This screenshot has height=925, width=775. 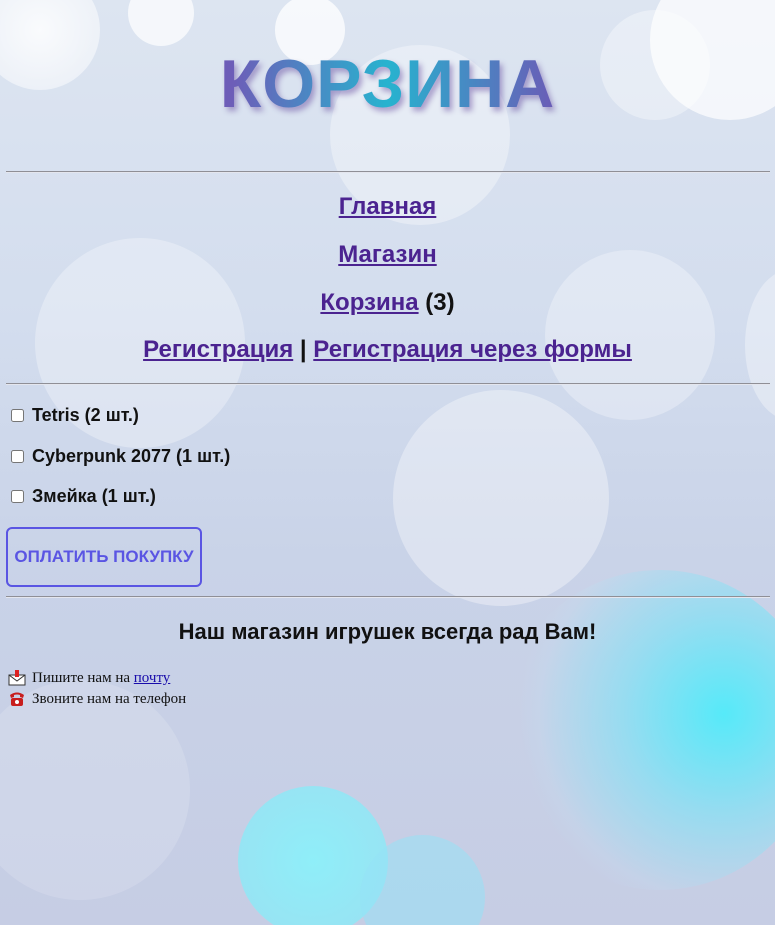 I want to click on cart-item-label: Cyberpunk 2077 (1 шт.), so click(x=131, y=455).